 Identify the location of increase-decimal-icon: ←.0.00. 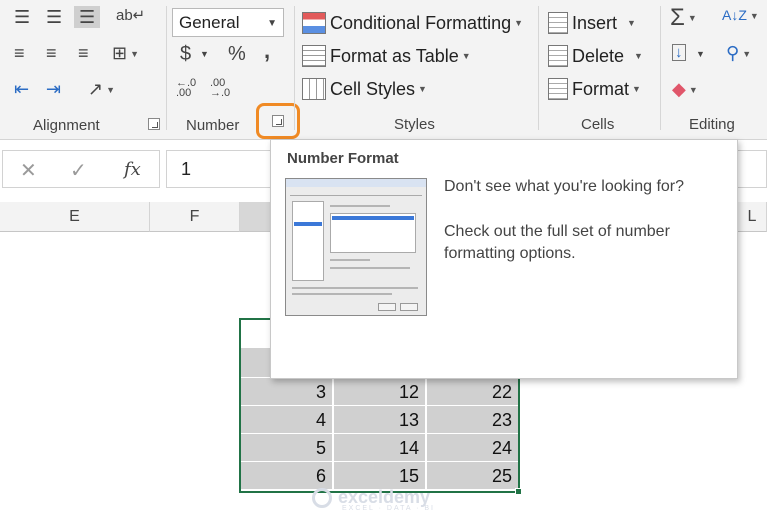
(186, 88).